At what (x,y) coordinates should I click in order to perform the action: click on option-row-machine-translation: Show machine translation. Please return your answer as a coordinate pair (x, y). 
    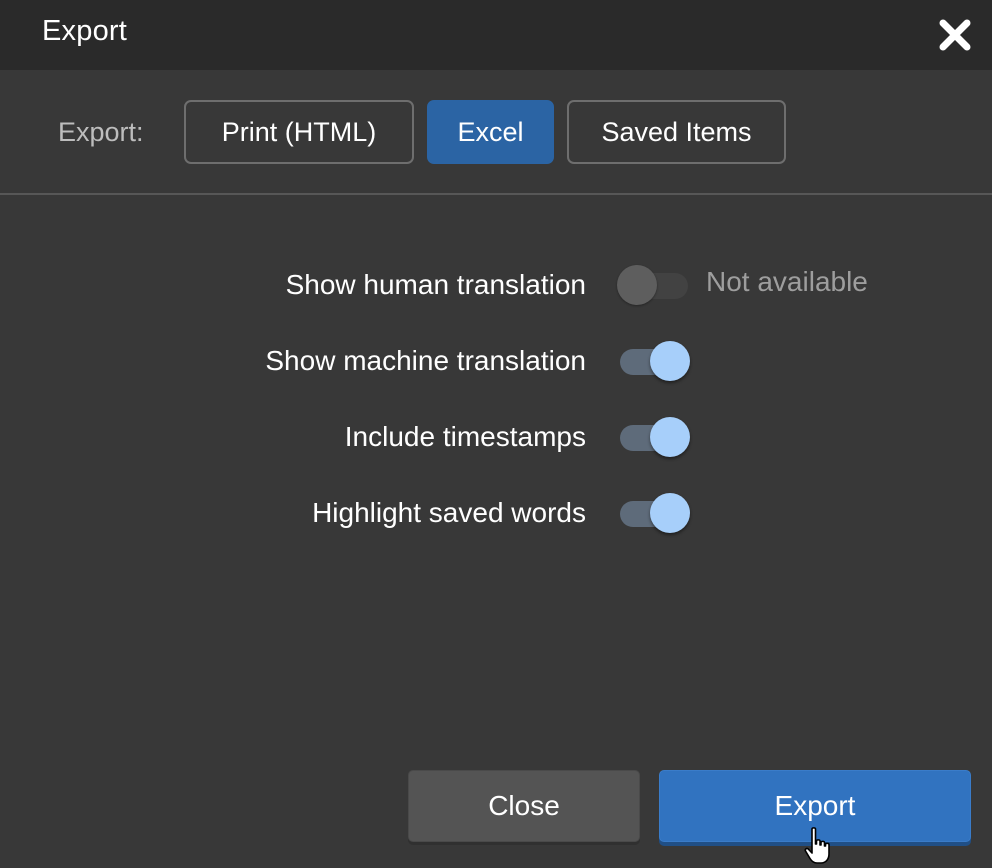
    Looking at the image, I should click on (496, 361).